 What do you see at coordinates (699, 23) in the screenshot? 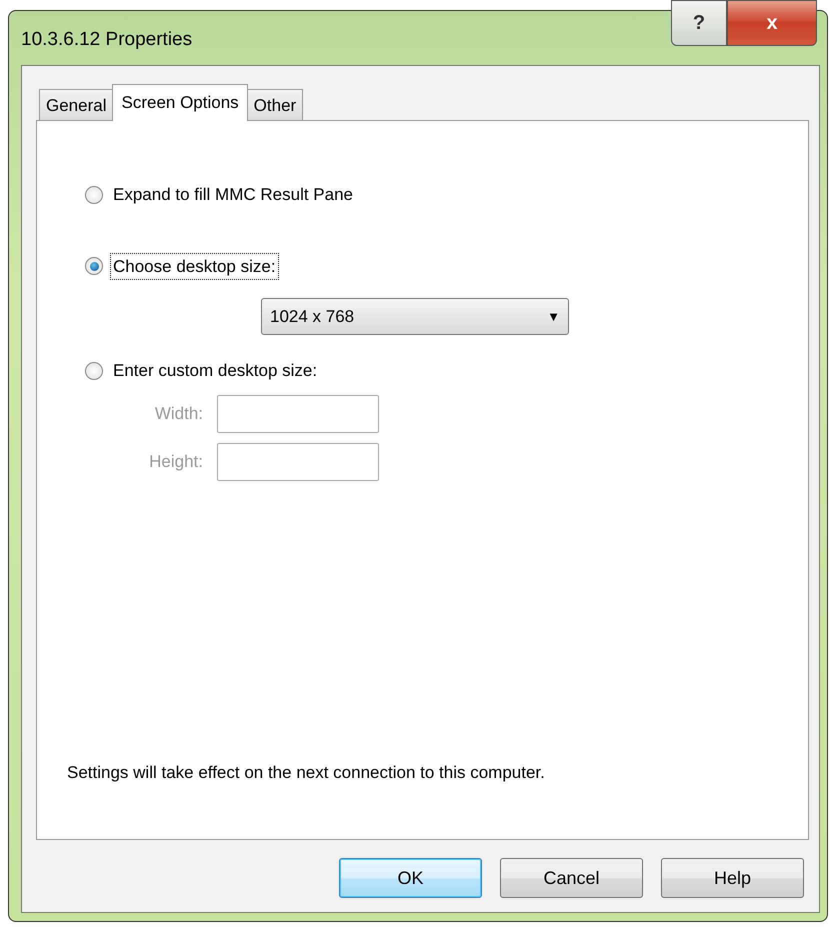
I see `help-button: ?` at bounding box center [699, 23].